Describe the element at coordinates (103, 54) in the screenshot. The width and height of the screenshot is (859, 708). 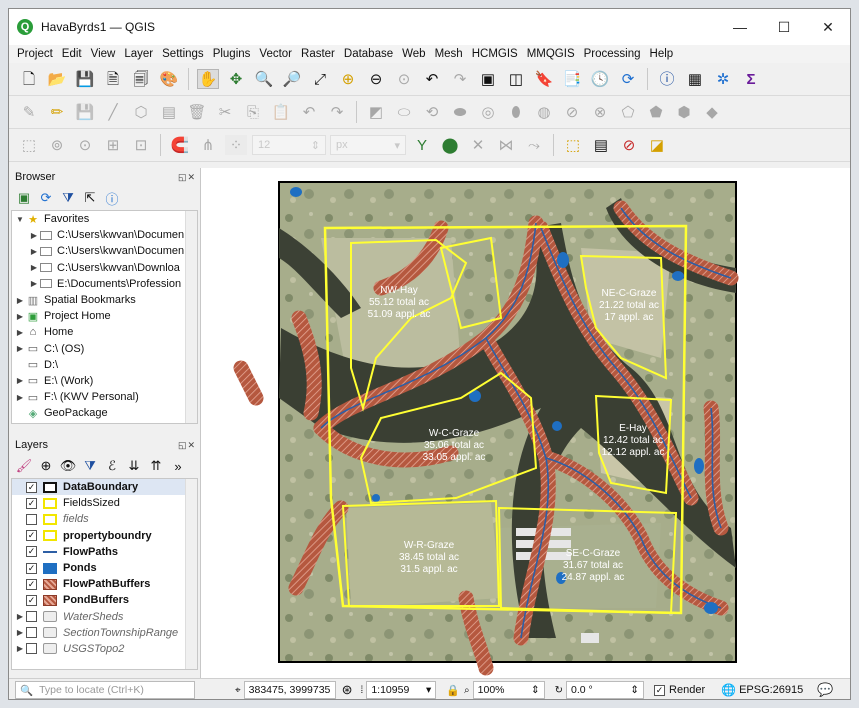
I see `menu-view: View` at that location.